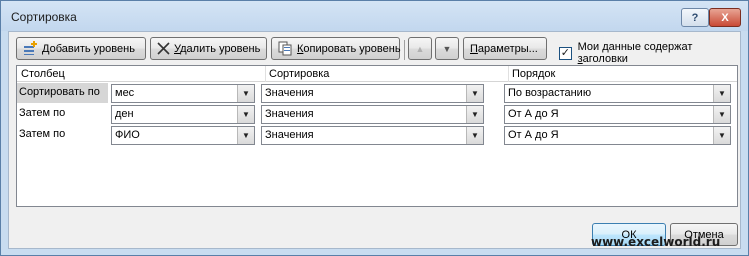 The width and height of the screenshot is (749, 256). Describe the element at coordinates (43, 74) in the screenshot. I see `header-column: Столбец` at that location.